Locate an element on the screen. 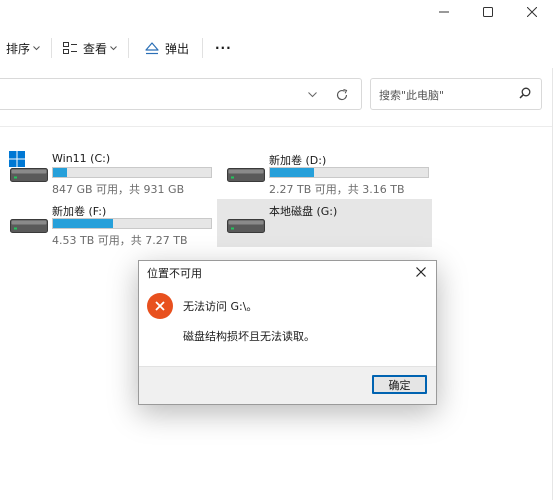 Image resolution: width=554 pixels, height=500 pixels. windows-logo-icon is located at coordinates (17, 159).